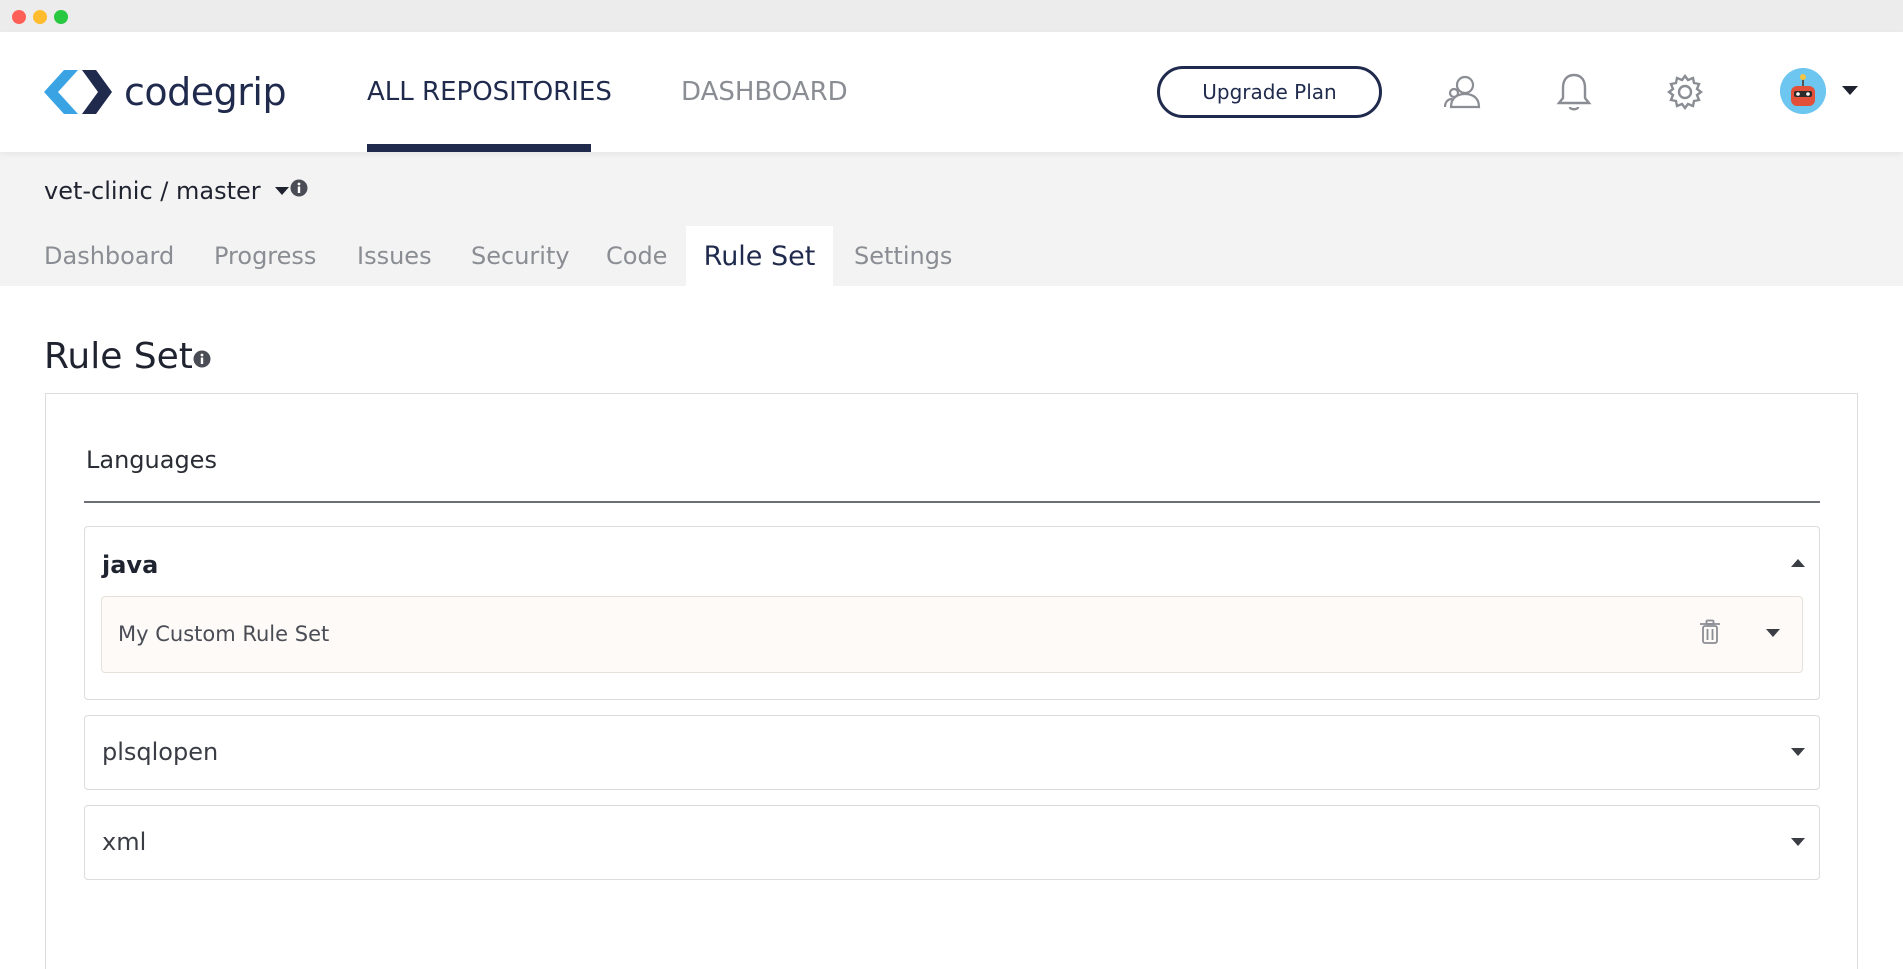 The image size is (1903, 969). I want to click on trash-icon, so click(1710, 632).